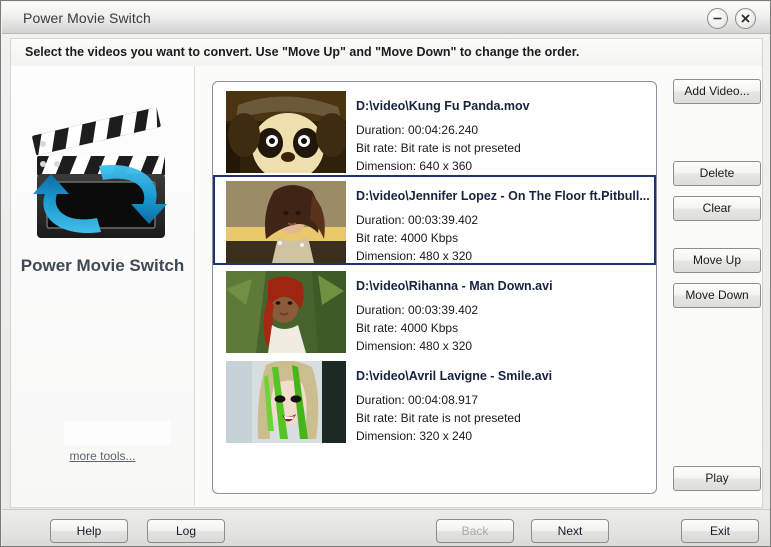 The height and width of the screenshot is (547, 771). I want to click on close-icon, so click(745, 18).